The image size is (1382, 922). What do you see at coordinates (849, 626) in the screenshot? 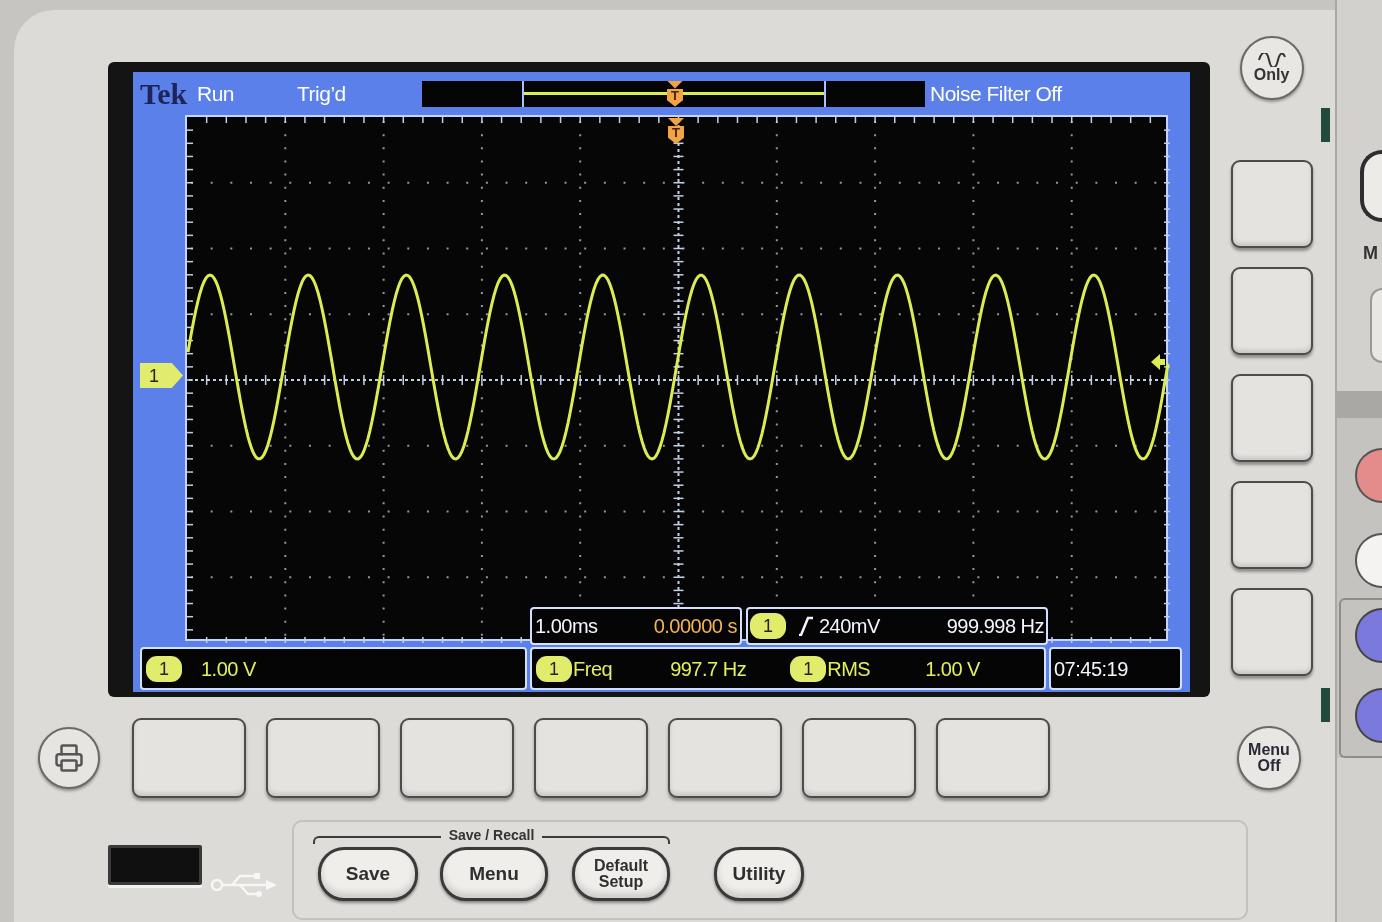
I see `trigger-level: 240mV` at bounding box center [849, 626].